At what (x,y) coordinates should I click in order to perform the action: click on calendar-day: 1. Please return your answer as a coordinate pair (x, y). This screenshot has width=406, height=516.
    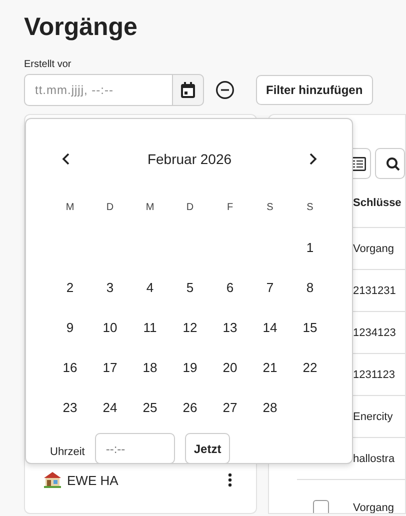
    Looking at the image, I should click on (310, 247).